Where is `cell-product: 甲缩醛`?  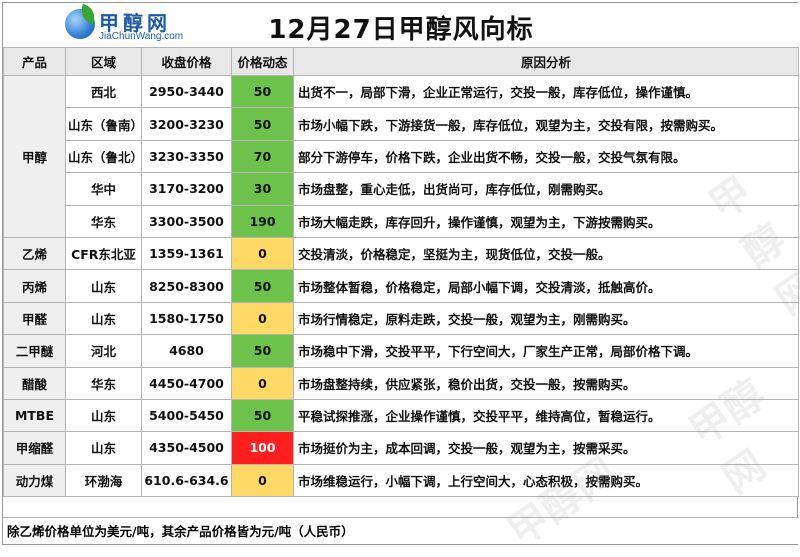
cell-product: 甲缩醛 is located at coordinates (34, 448).